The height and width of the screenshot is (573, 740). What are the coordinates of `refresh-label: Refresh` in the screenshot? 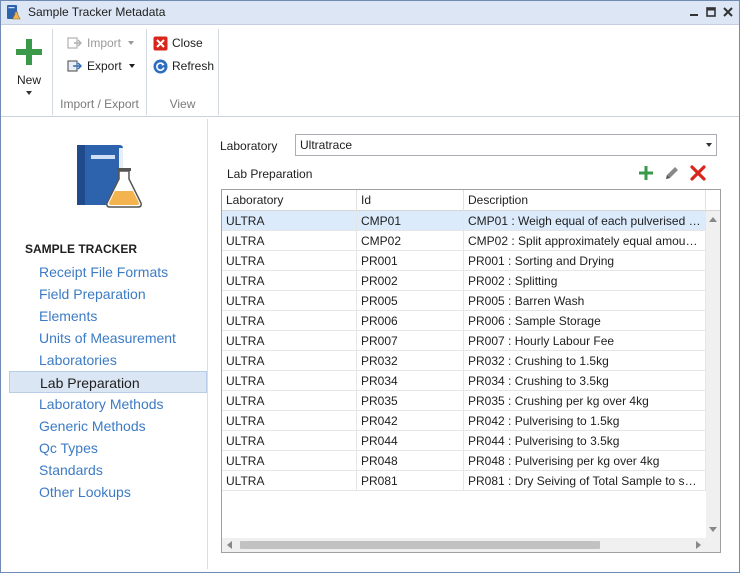 It's located at (193, 66).